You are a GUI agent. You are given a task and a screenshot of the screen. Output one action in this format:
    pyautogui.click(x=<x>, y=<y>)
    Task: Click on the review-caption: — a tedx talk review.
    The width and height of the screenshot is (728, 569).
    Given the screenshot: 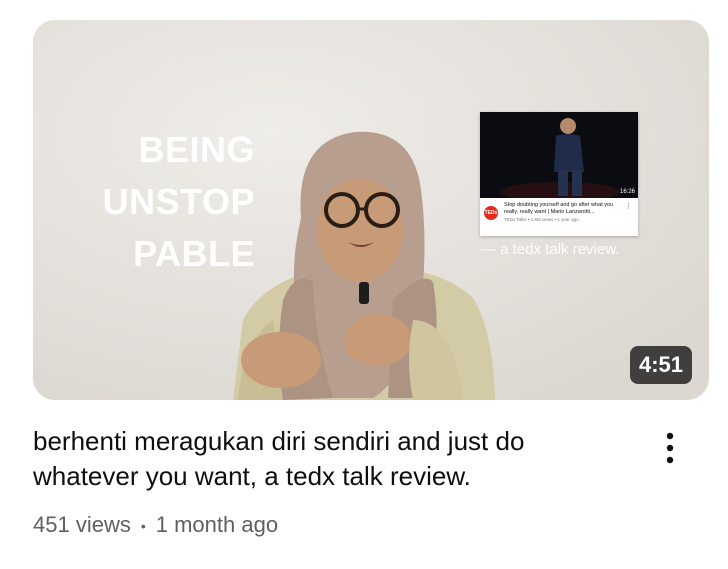 What is the action you would take?
    pyautogui.click(x=550, y=249)
    